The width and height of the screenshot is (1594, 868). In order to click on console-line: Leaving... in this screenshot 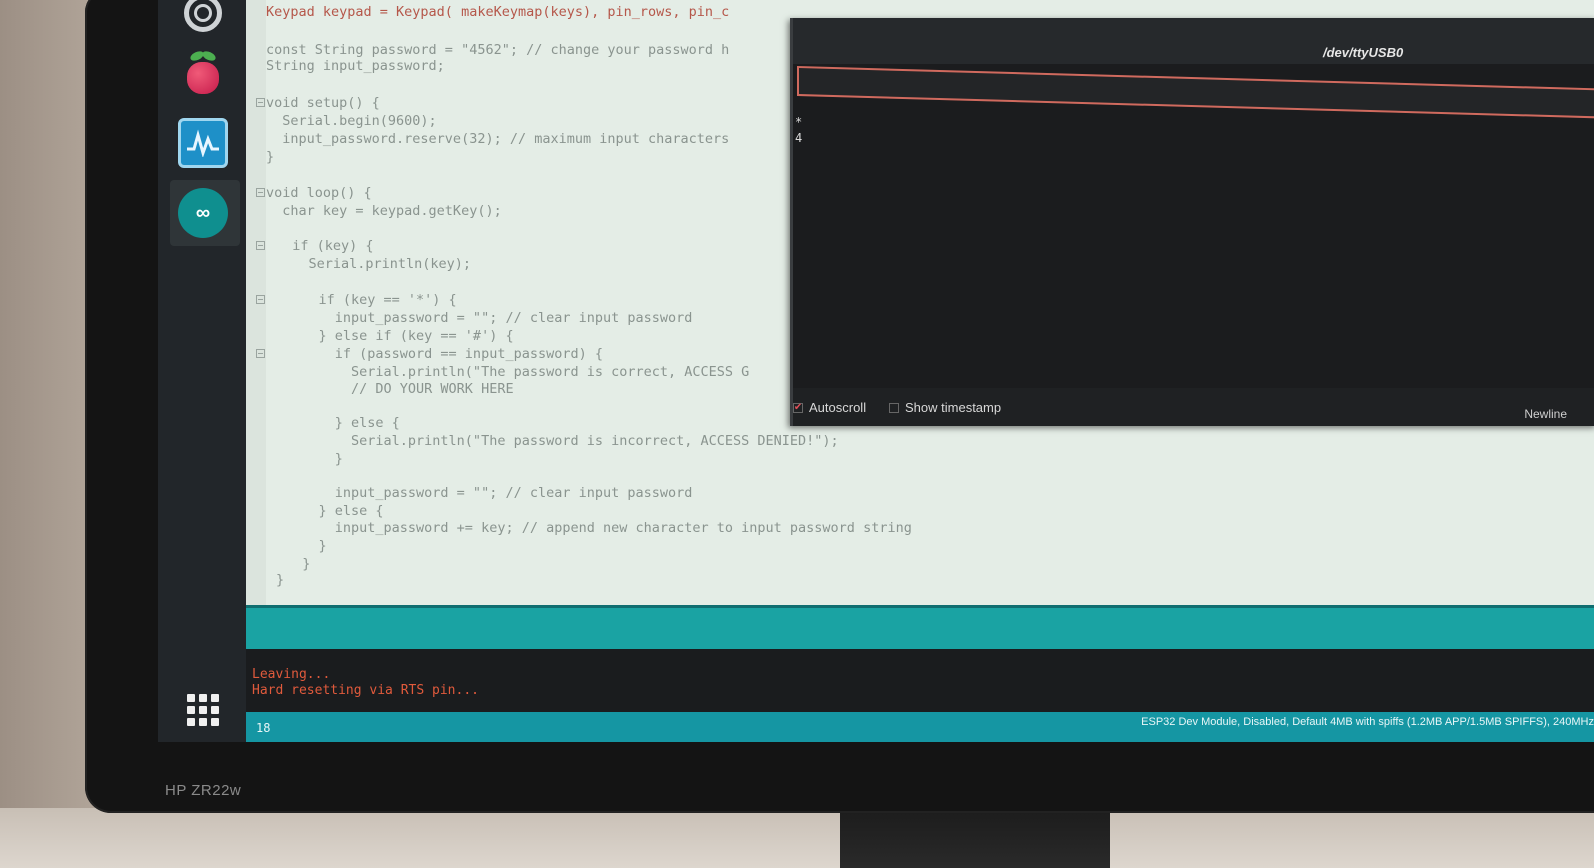, I will do `click(291, 674)`.